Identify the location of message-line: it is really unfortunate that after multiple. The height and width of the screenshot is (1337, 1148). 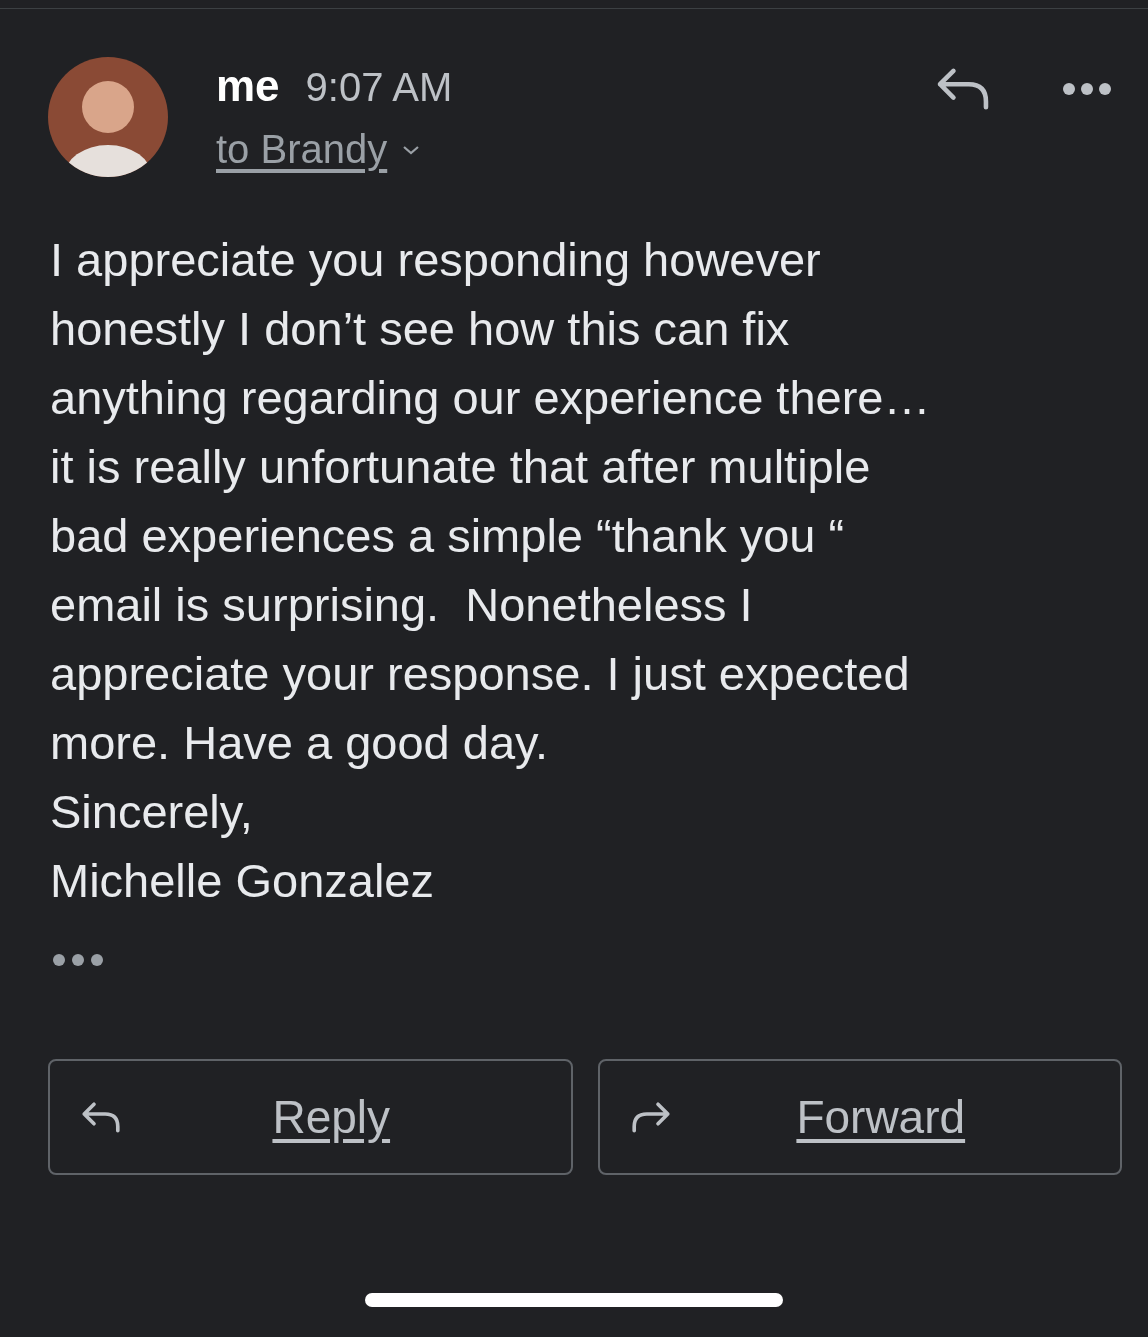
(461, 467).